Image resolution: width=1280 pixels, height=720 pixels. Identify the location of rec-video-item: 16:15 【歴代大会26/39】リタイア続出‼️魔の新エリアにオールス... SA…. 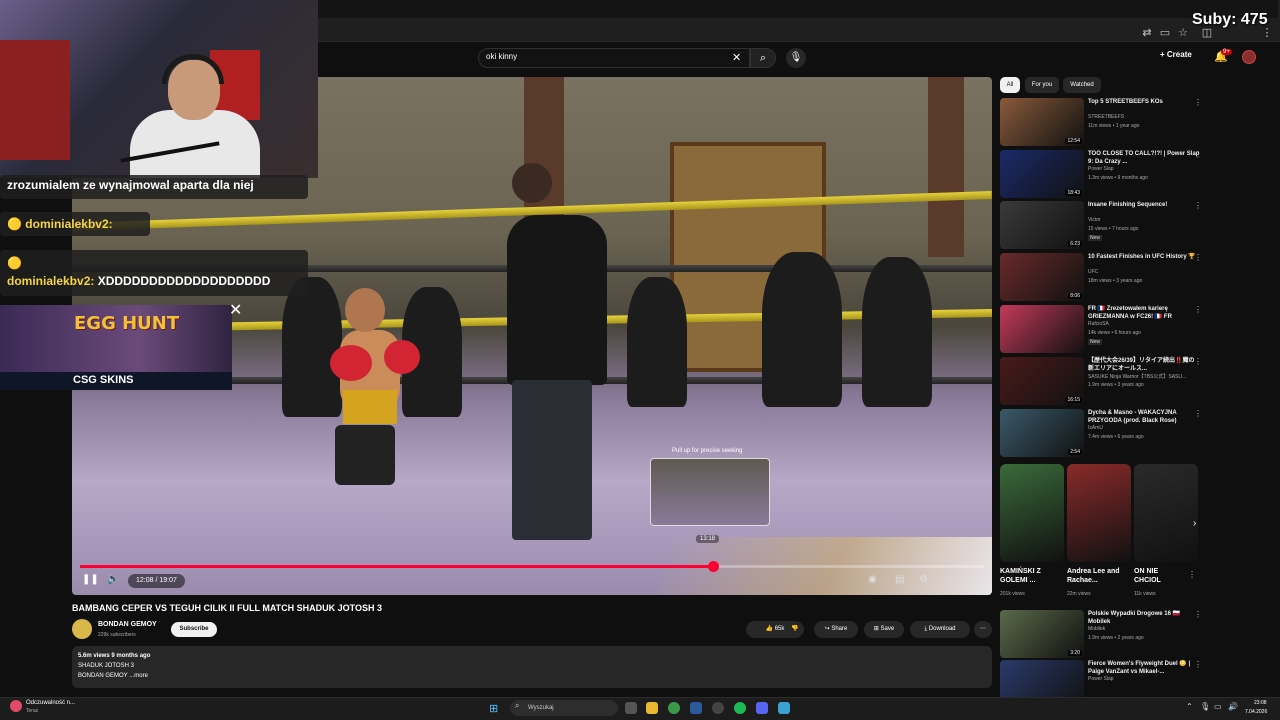
(1101, 381).